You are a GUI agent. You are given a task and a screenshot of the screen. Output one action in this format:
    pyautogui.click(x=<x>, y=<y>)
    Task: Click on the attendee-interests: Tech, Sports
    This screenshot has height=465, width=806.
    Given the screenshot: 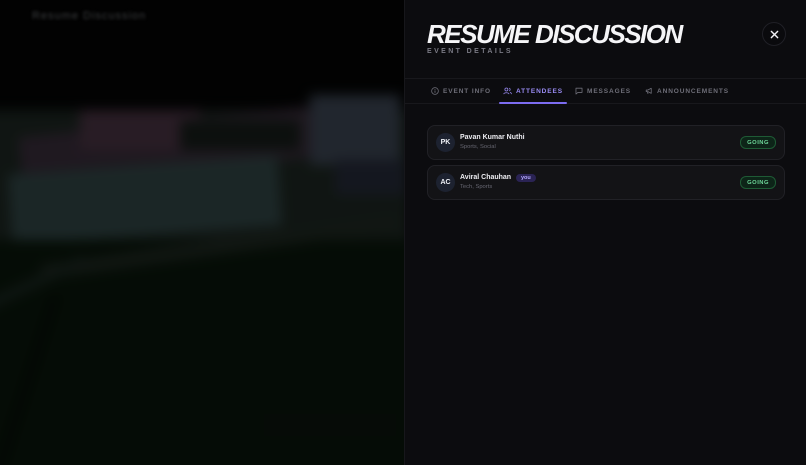 What is the action you would take?
    pyautogui.click(x=476, y=187)
    